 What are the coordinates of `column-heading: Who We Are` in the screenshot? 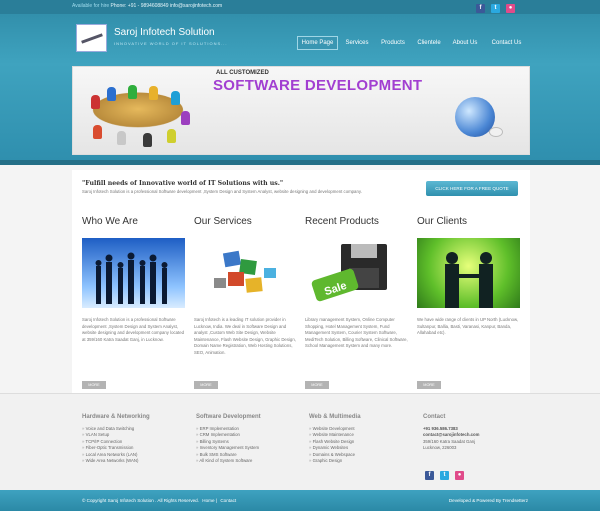 It's located at (110, 221).